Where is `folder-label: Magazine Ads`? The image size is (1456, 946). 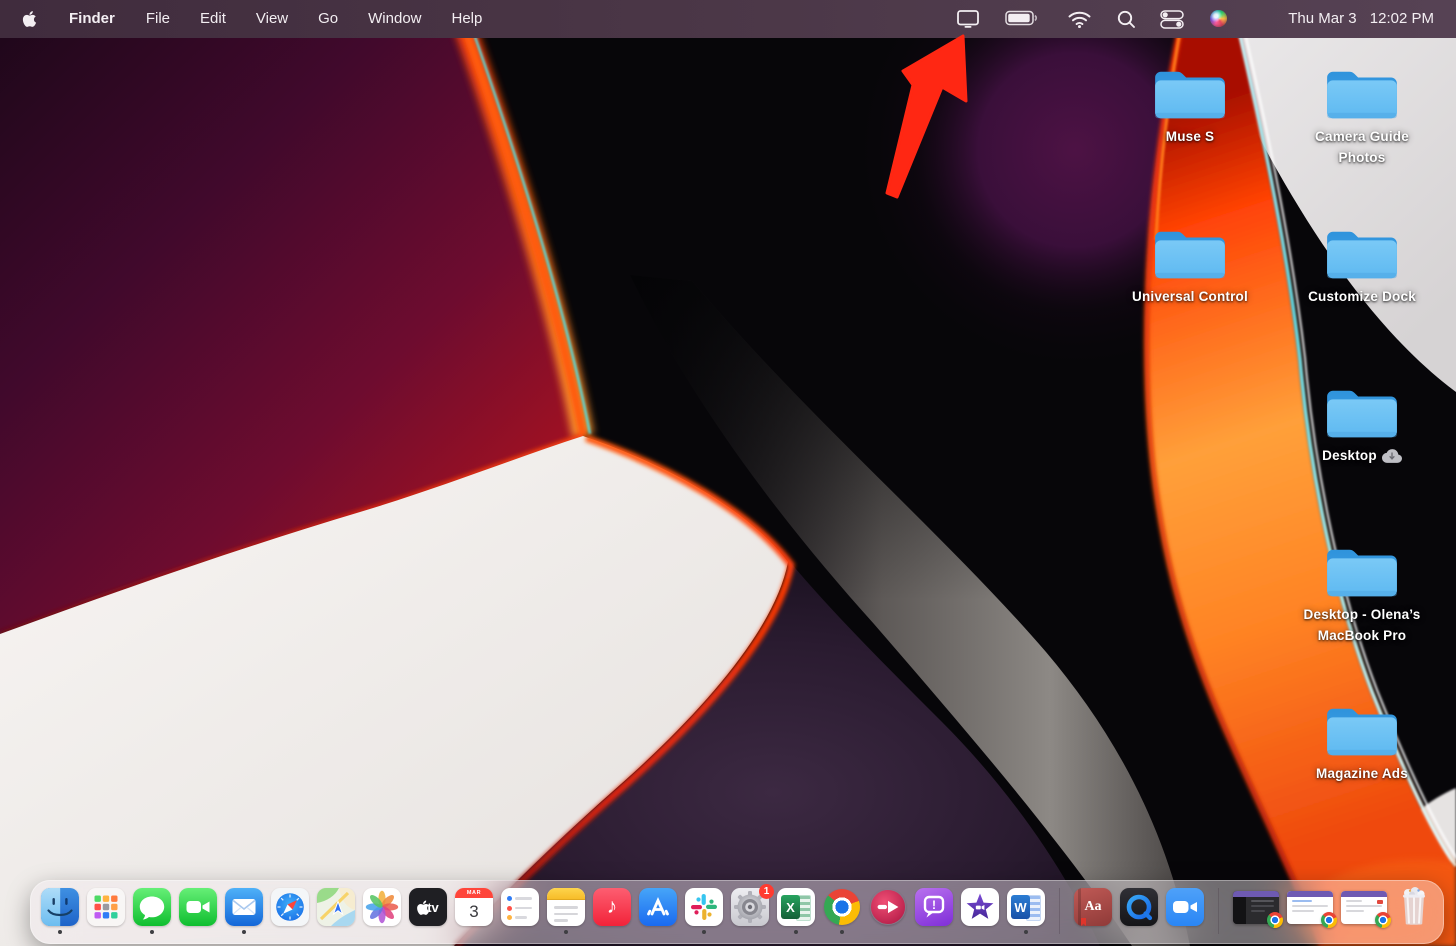
folder-label: Magazine Ads is located at coordinates (1362, 773).